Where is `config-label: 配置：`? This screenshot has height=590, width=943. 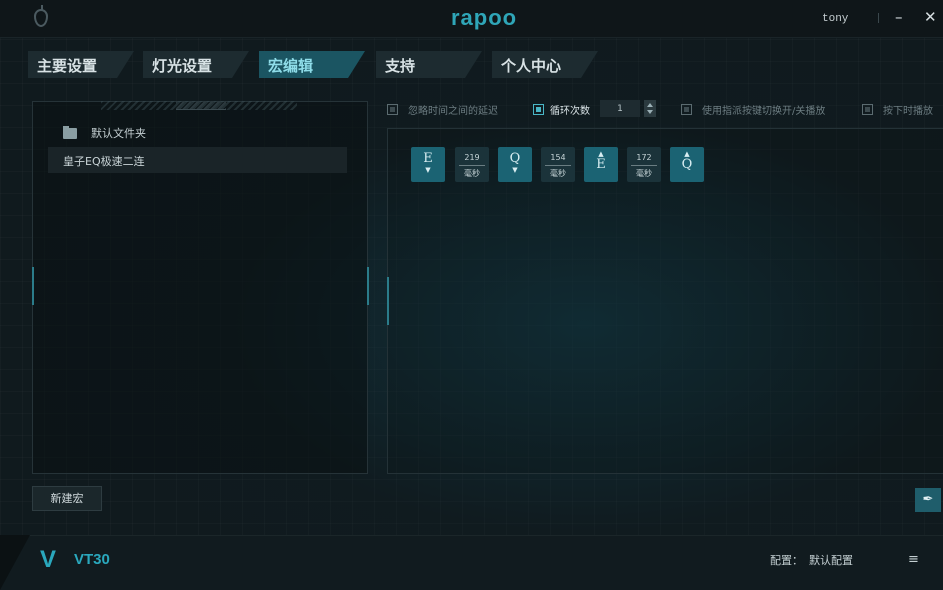 config-label: 配置： is located at coordinates (786, 560).